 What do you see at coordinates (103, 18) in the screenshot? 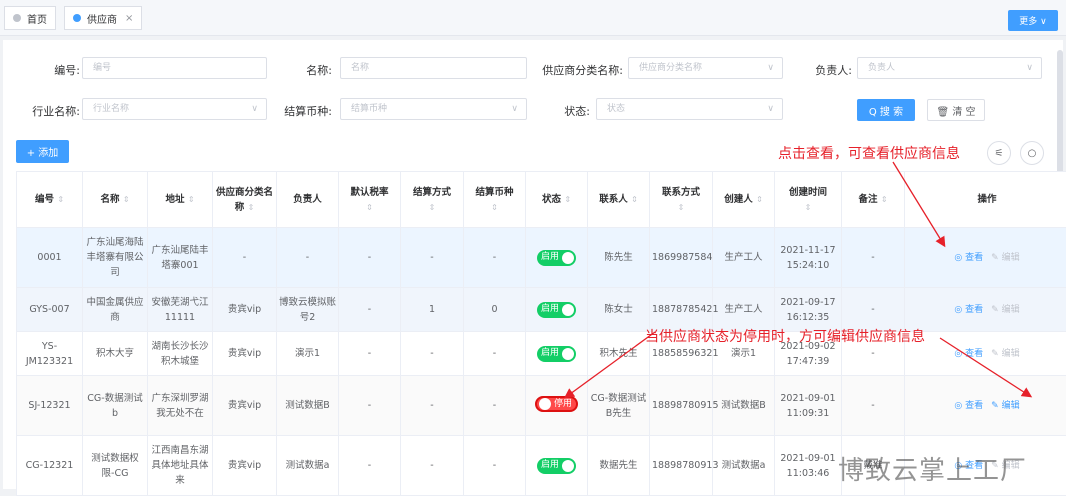
I see `tab-supplier: 供应商 ×` at bounding box center [103, 18].